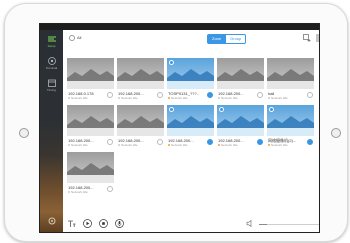  I want to click on camera-card: 网络摄像机(2)... Network Idle, so click(290, 127).